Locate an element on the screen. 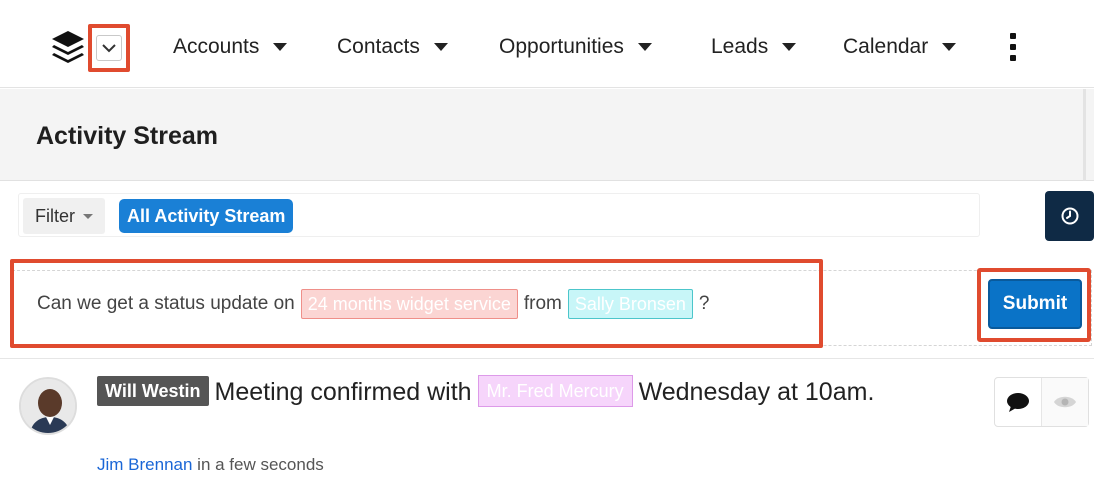 The width and height of the screenshot is (1094, 488). nav-label: Leads is located at coordinates (740, 46).